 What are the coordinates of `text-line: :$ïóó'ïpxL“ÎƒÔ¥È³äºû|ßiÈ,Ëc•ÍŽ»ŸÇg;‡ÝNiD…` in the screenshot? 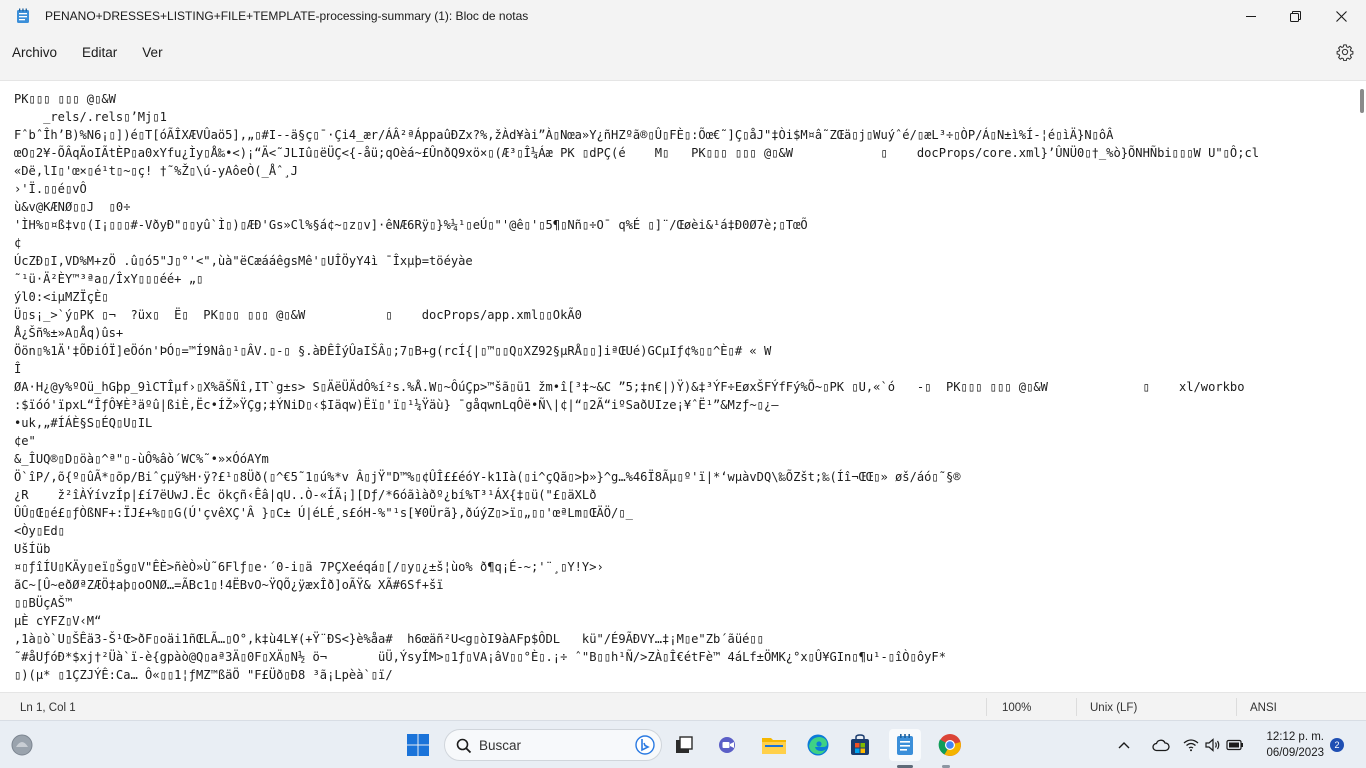 It's located at (396, 405).